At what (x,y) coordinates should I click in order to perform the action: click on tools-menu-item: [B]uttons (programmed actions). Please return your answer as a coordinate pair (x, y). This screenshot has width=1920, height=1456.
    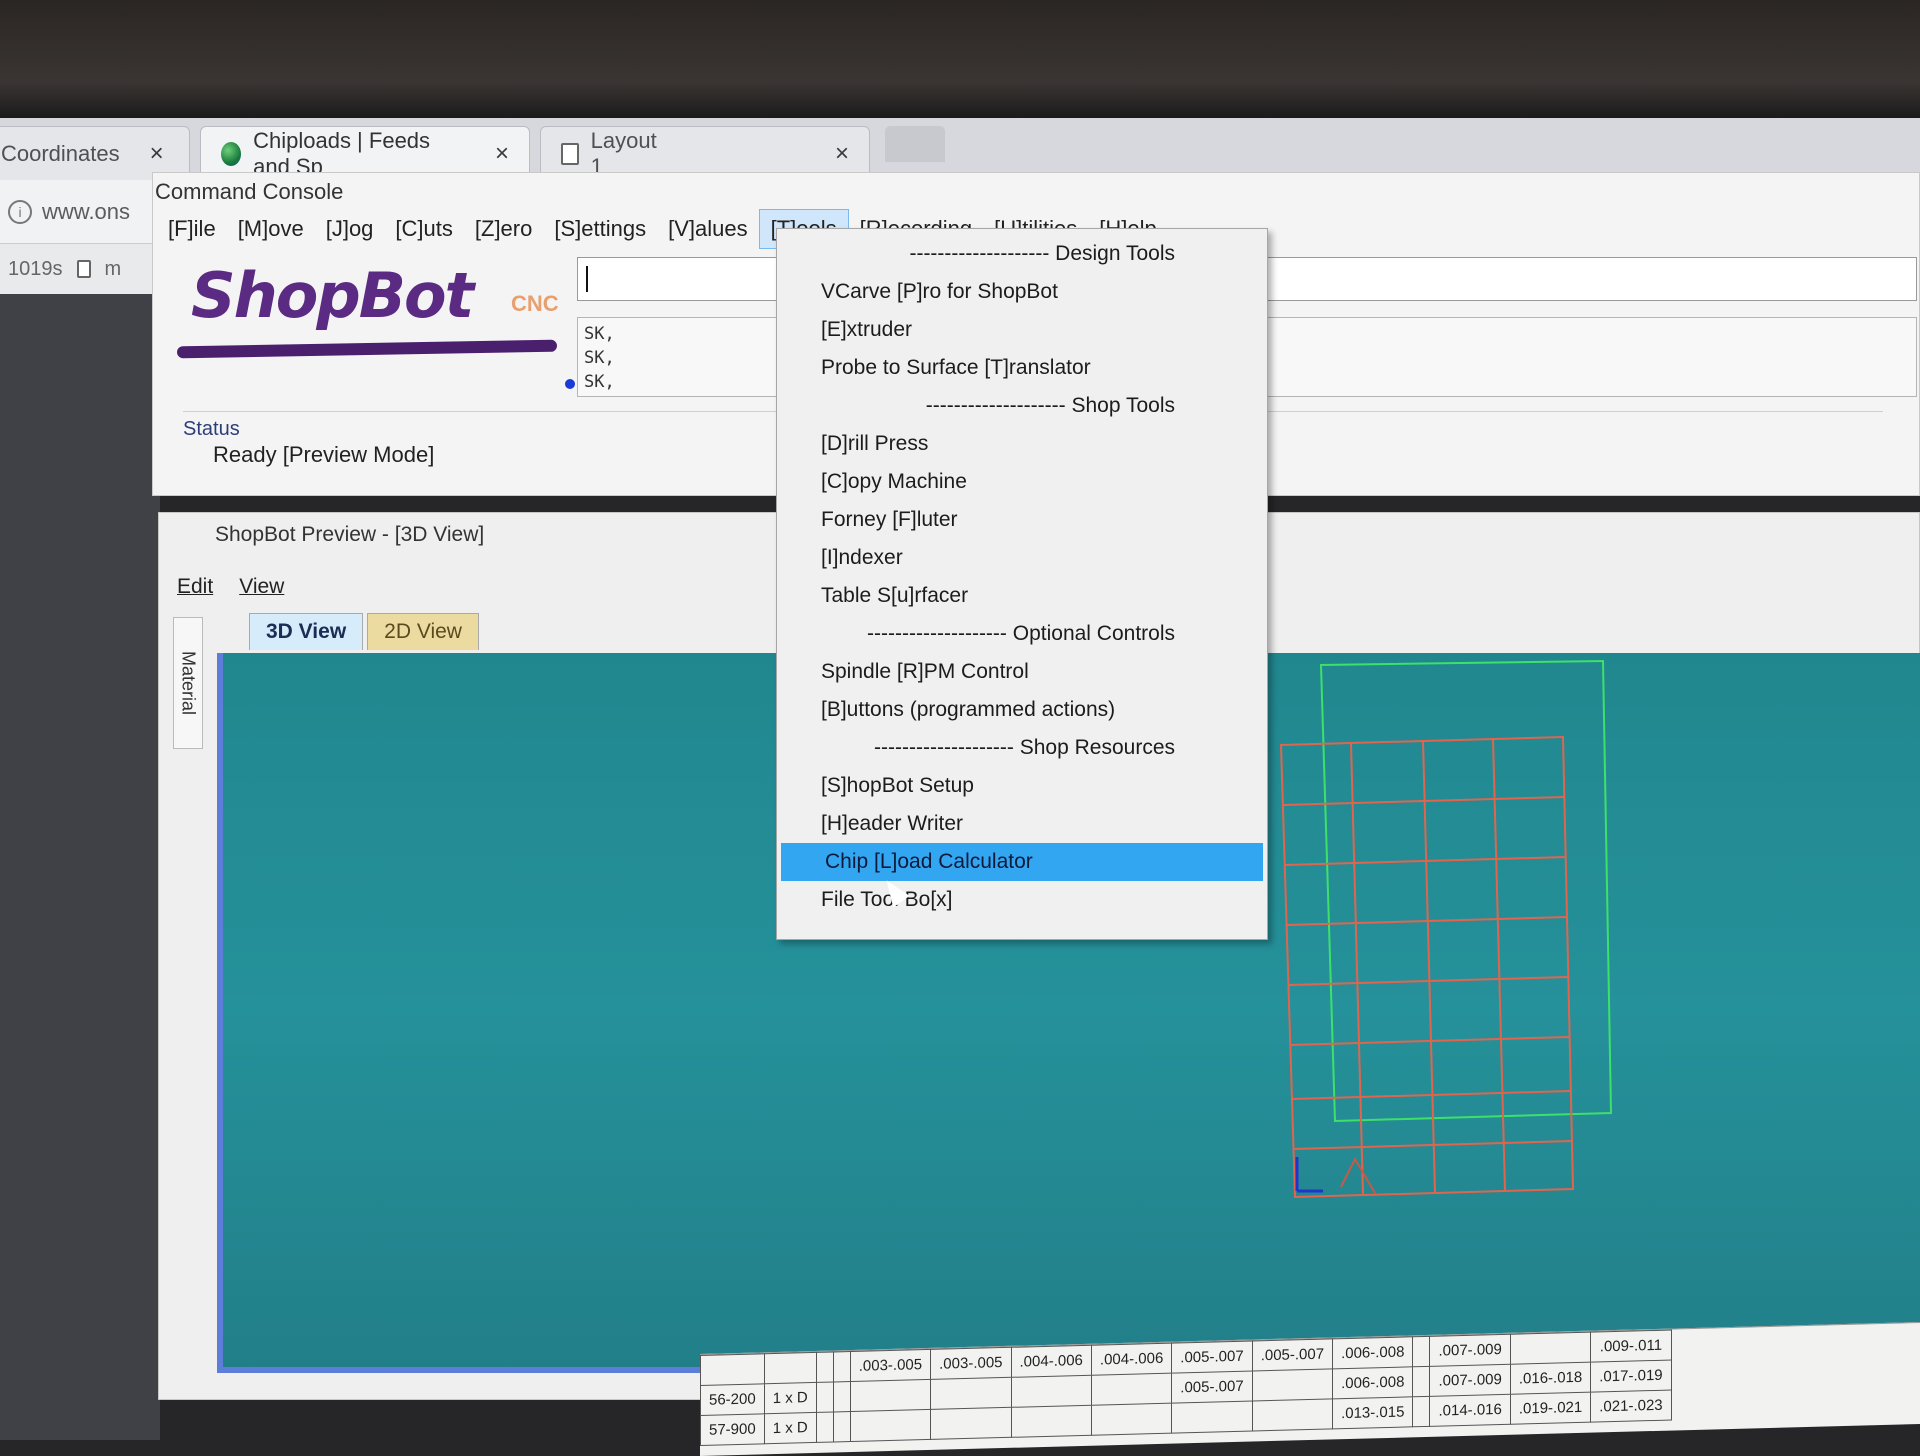
    Looking at the image, I should click on (1022, 710).